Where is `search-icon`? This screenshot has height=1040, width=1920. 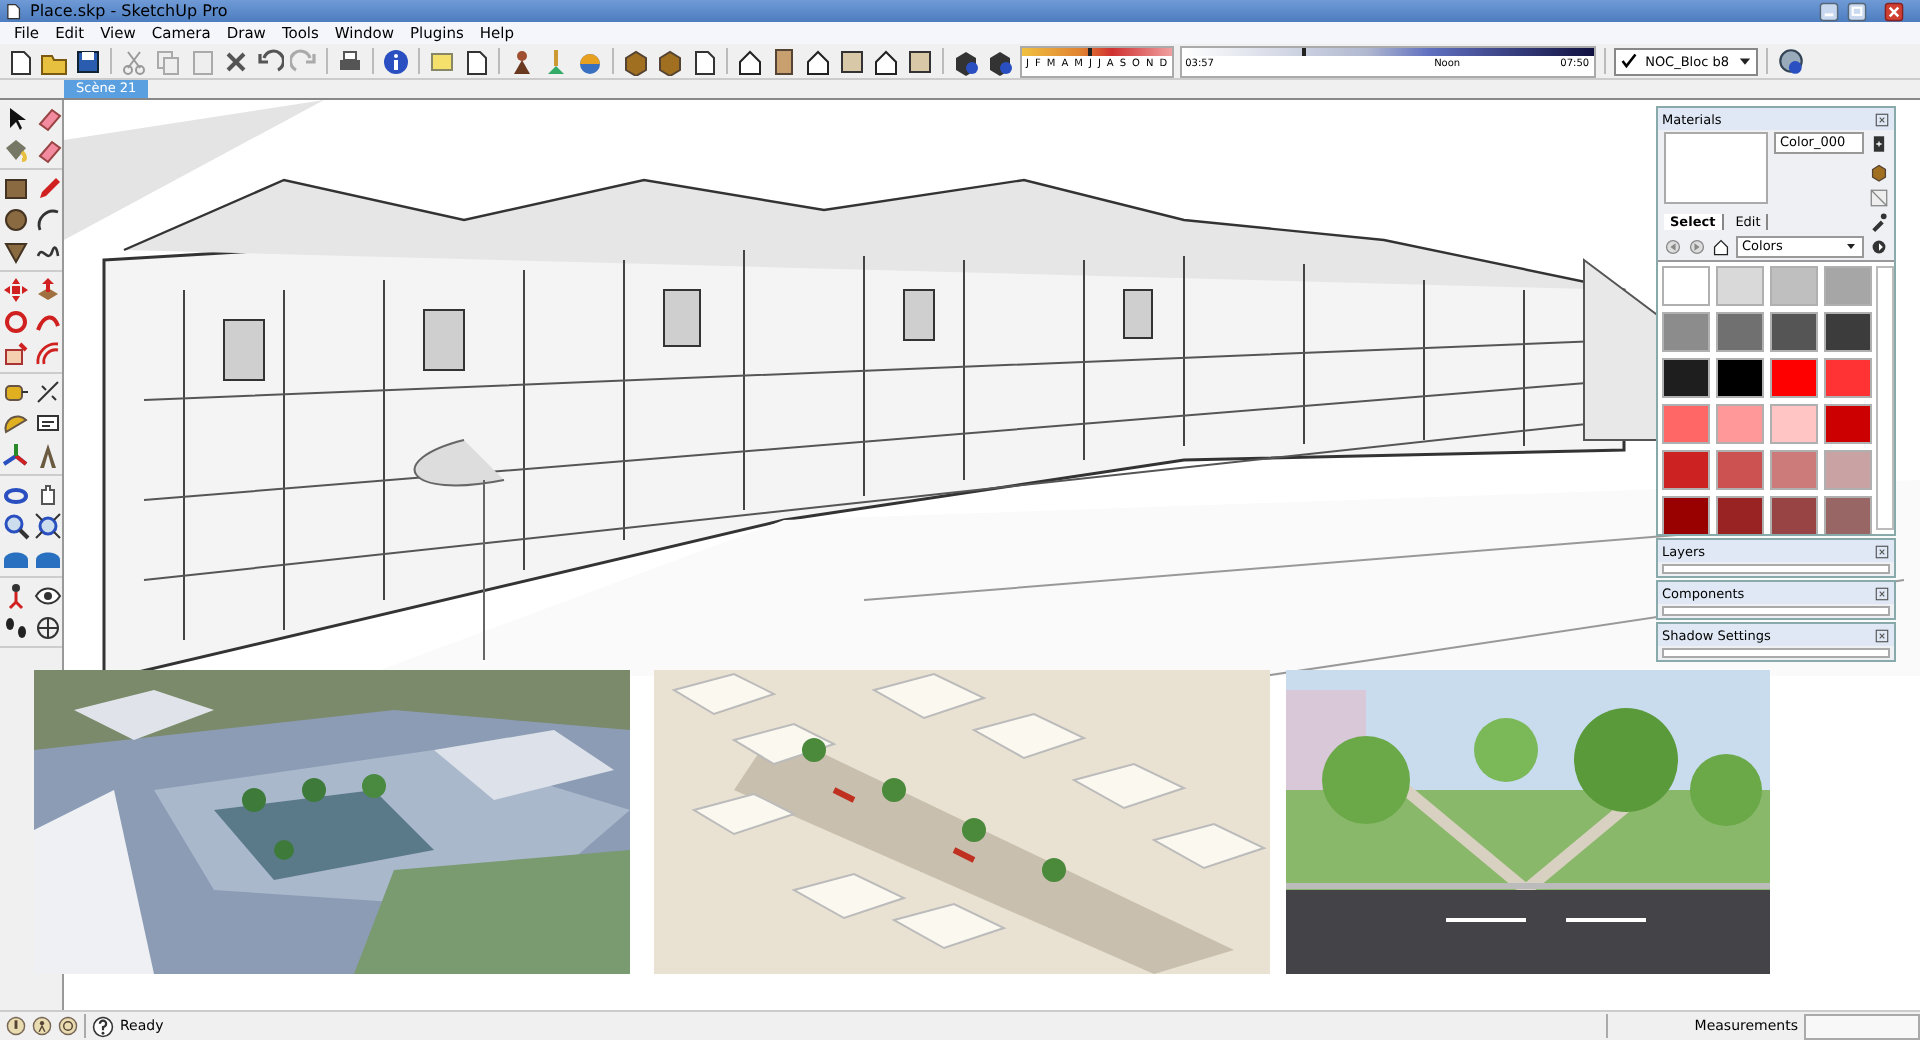
search-icon is located at coordinates (16, 526).